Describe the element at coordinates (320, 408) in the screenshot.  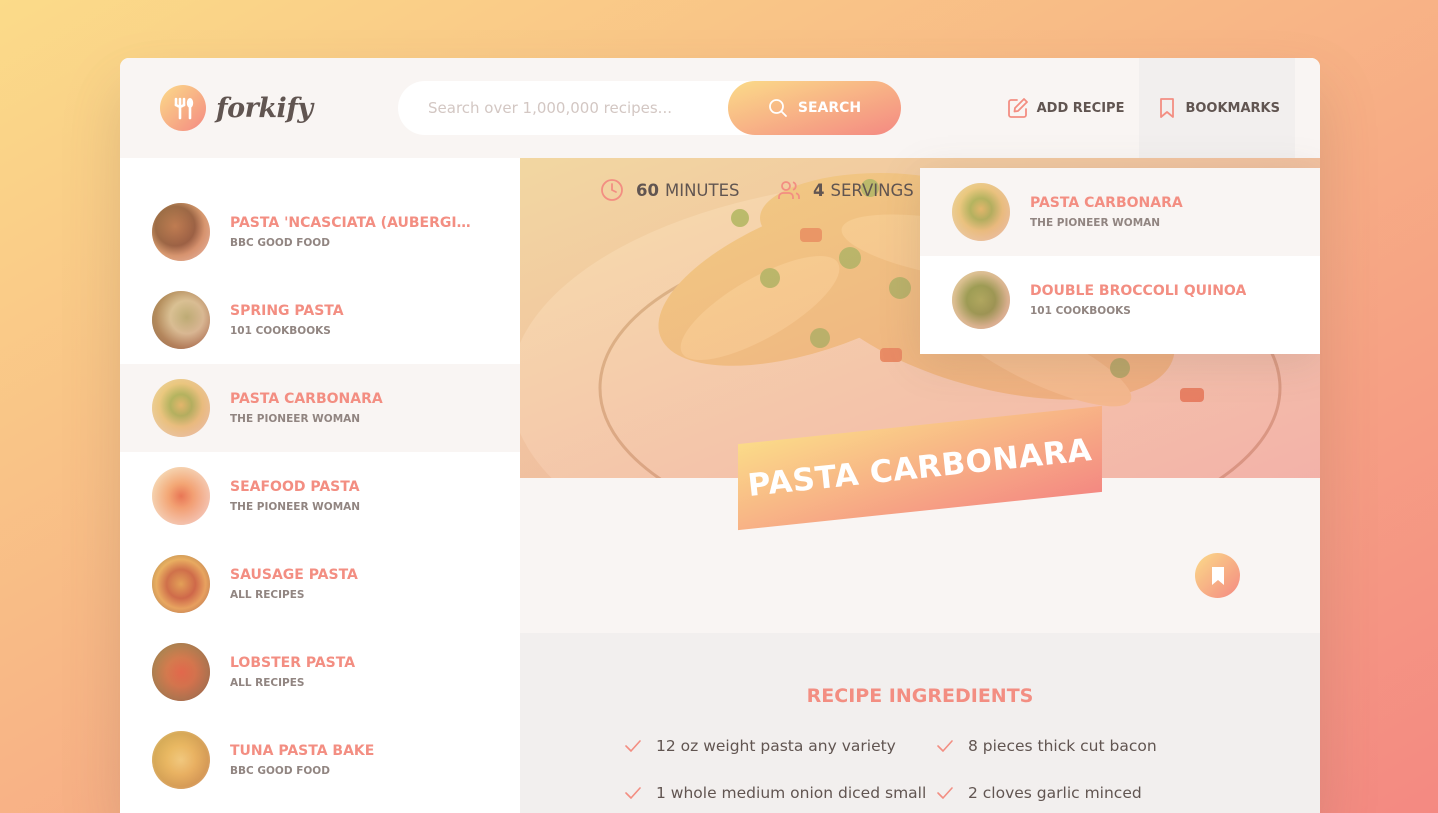
I see `result-item: PASTA CARBONARA THE PIONEER WOMAN` at that location.